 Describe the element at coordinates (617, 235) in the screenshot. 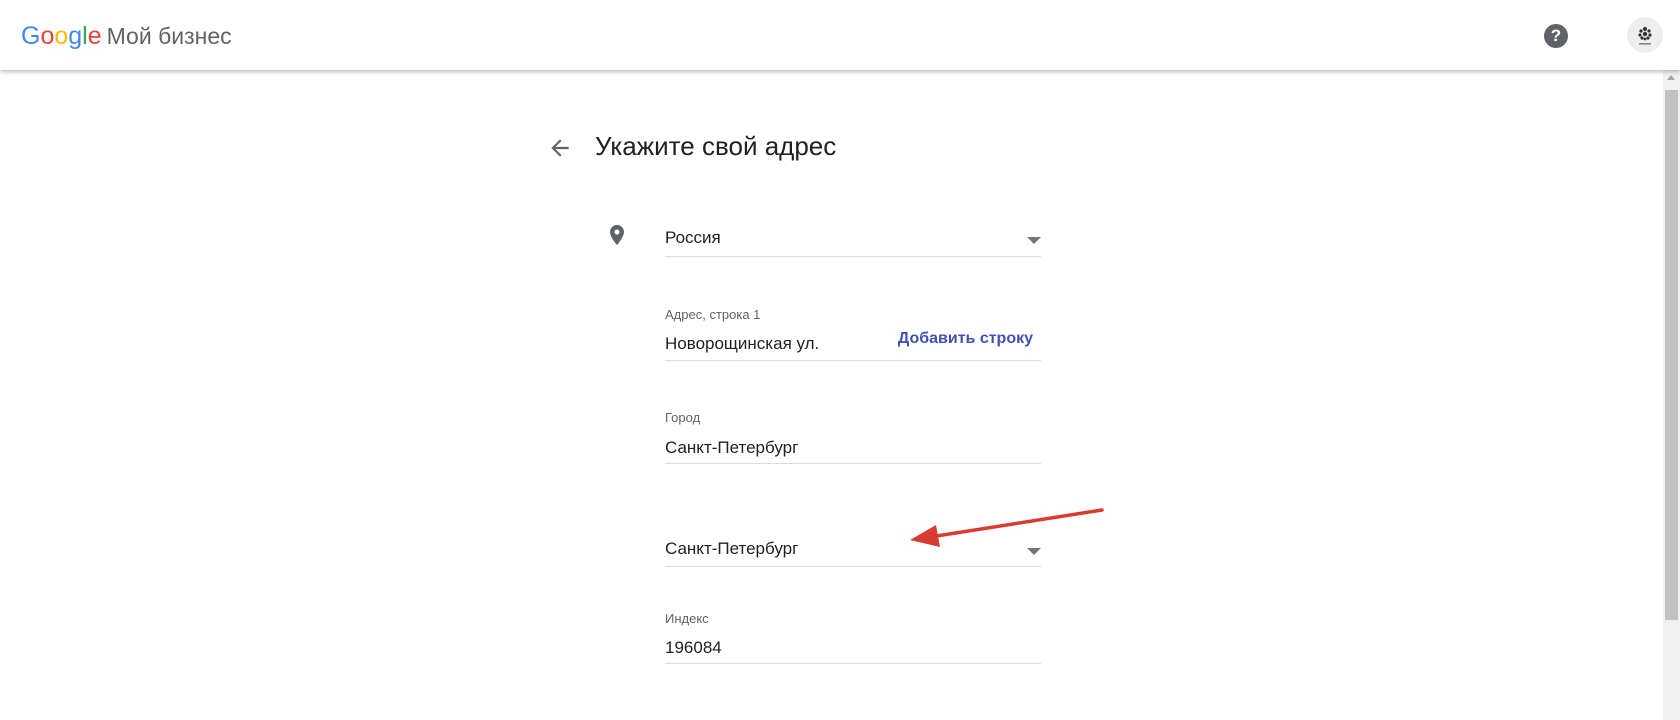

I see `location-pin-icon` at that location.